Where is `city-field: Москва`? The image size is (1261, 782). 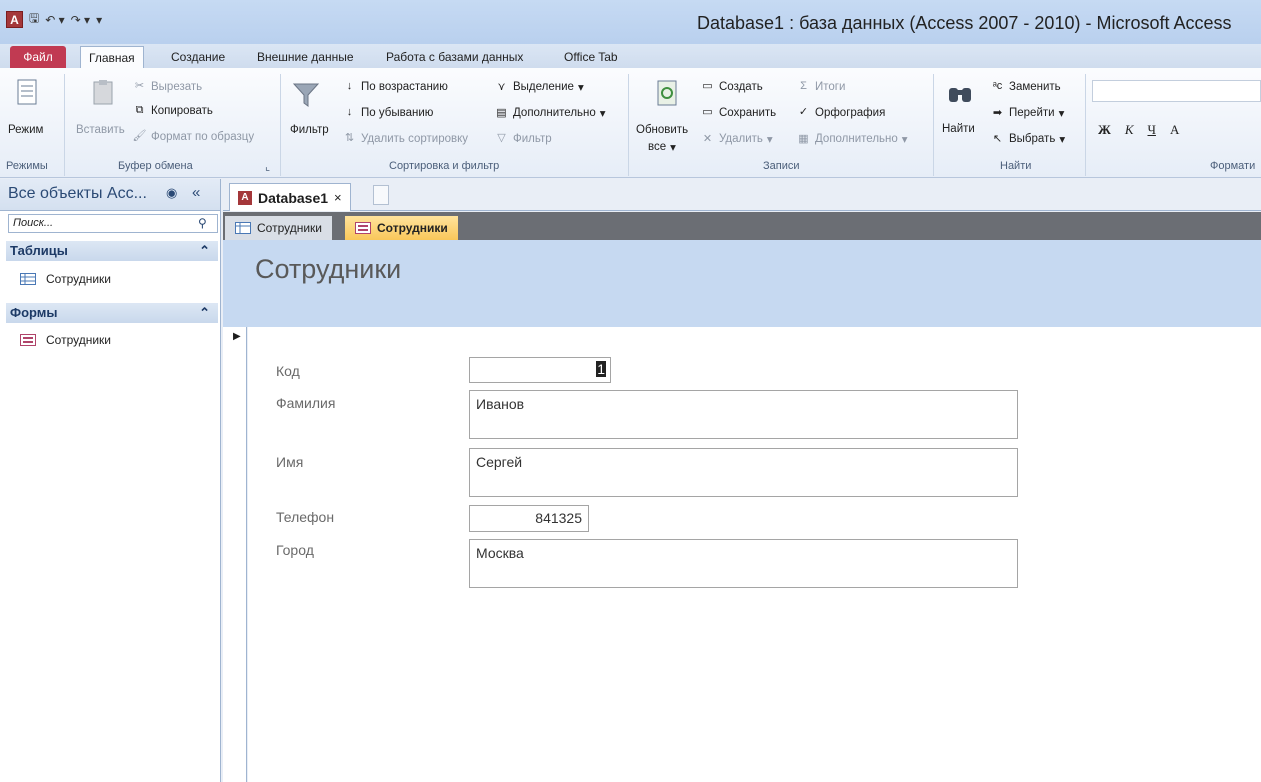
city-field: Москва is located at coordinates (743, 563).